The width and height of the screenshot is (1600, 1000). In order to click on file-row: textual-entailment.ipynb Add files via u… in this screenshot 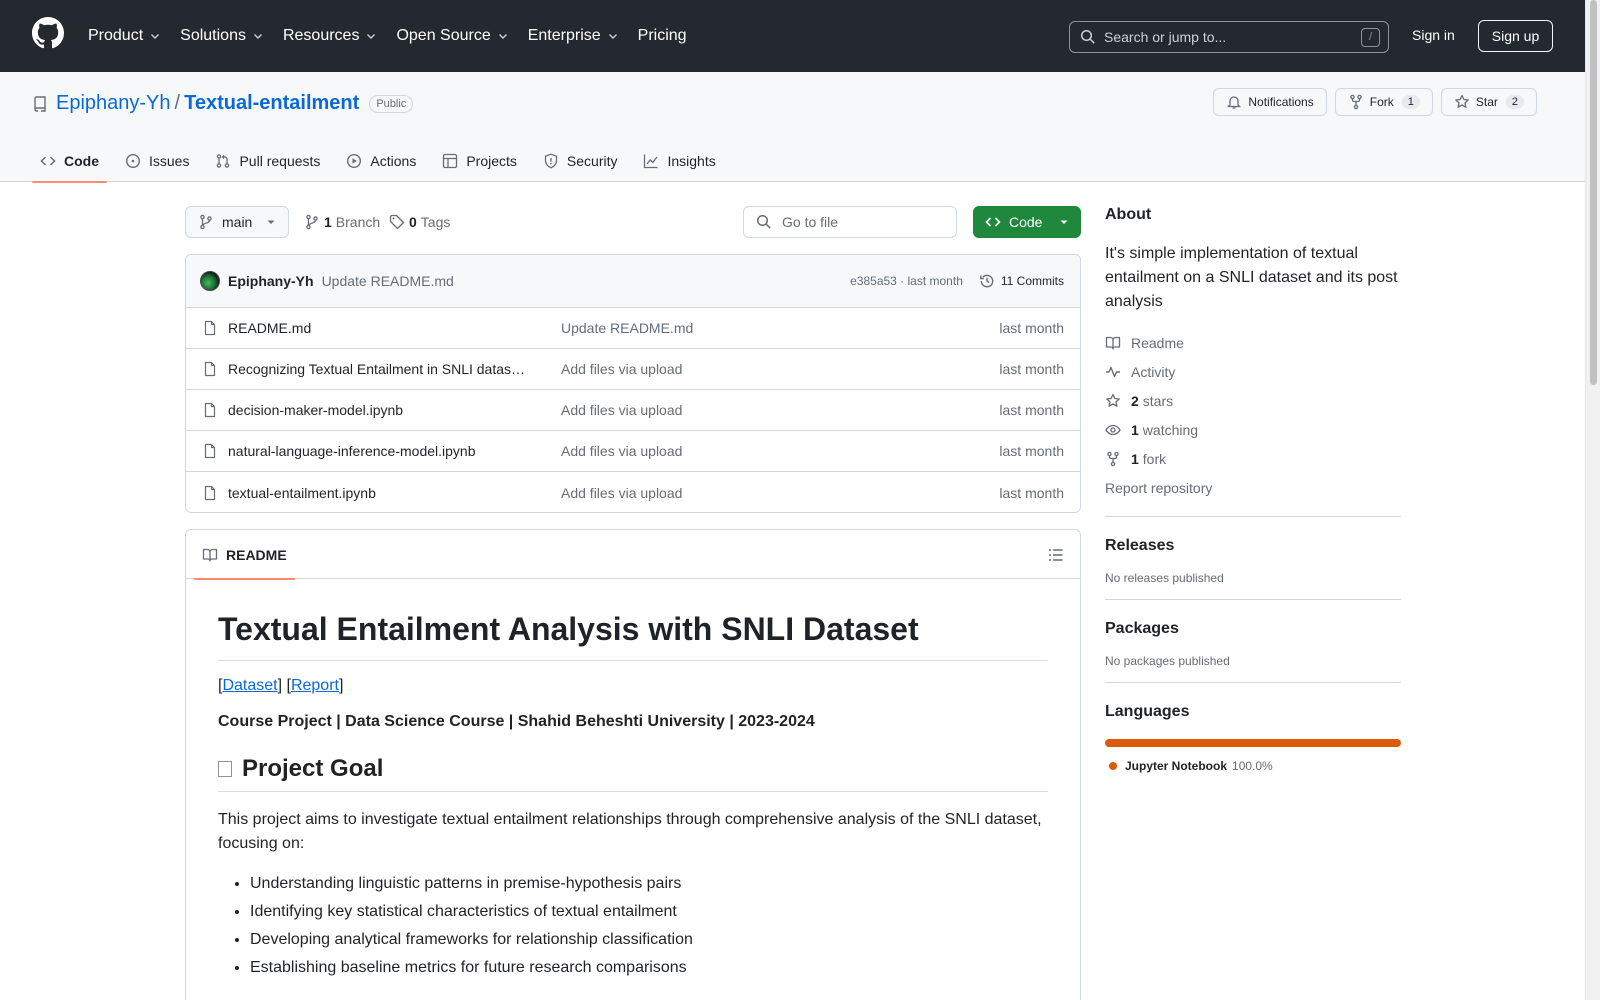, I will do `click(633, 492)`.